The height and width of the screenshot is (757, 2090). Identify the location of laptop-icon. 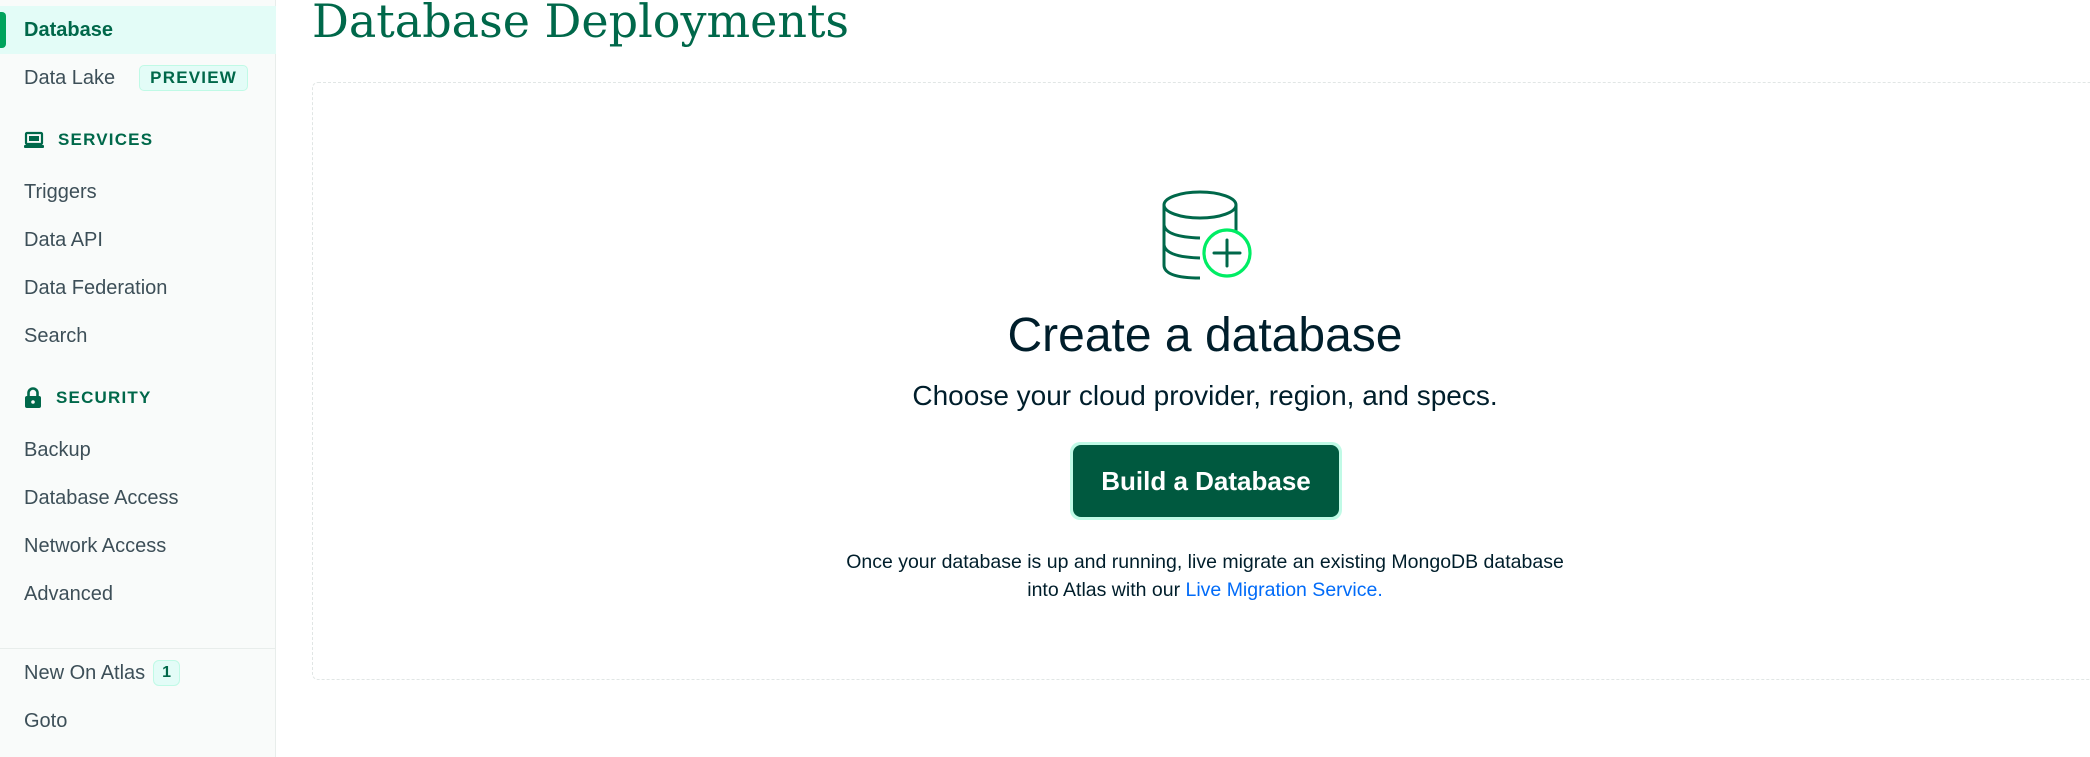
(34, 139).